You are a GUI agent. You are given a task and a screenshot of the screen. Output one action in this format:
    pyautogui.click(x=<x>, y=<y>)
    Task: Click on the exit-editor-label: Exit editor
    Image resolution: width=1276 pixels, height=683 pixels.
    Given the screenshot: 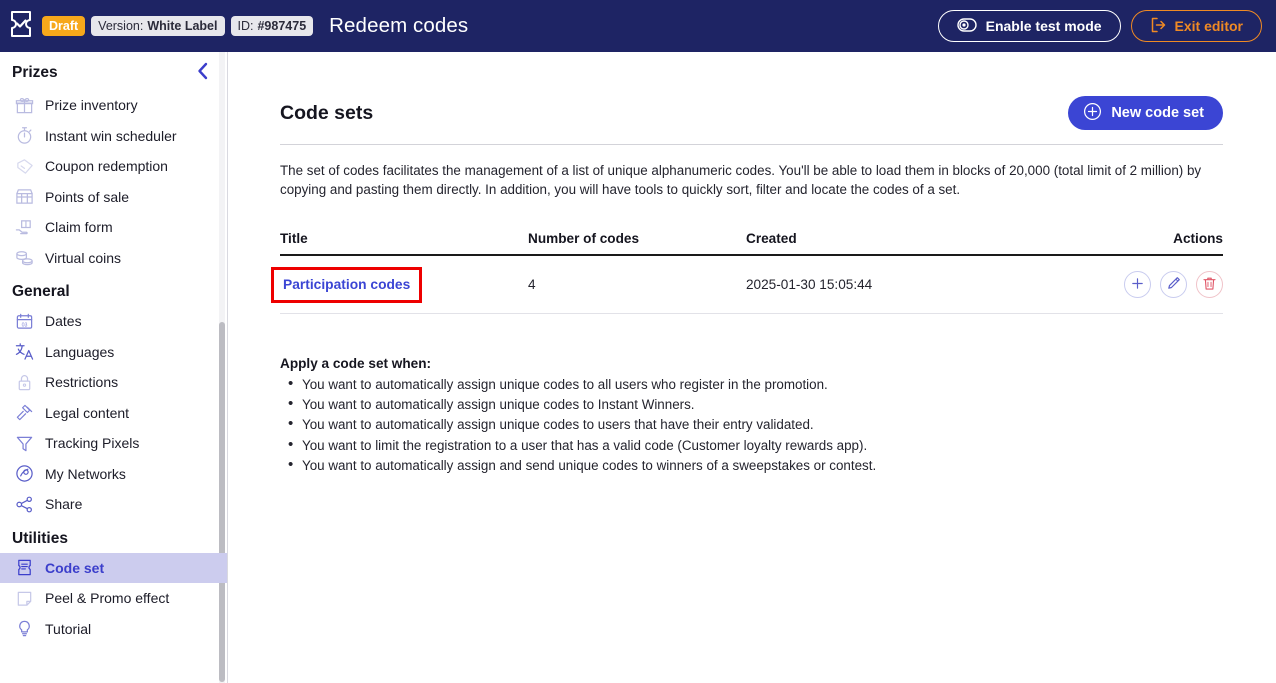 What is the action you would take?
    pyautogui.click(x=1208, y=26)
    